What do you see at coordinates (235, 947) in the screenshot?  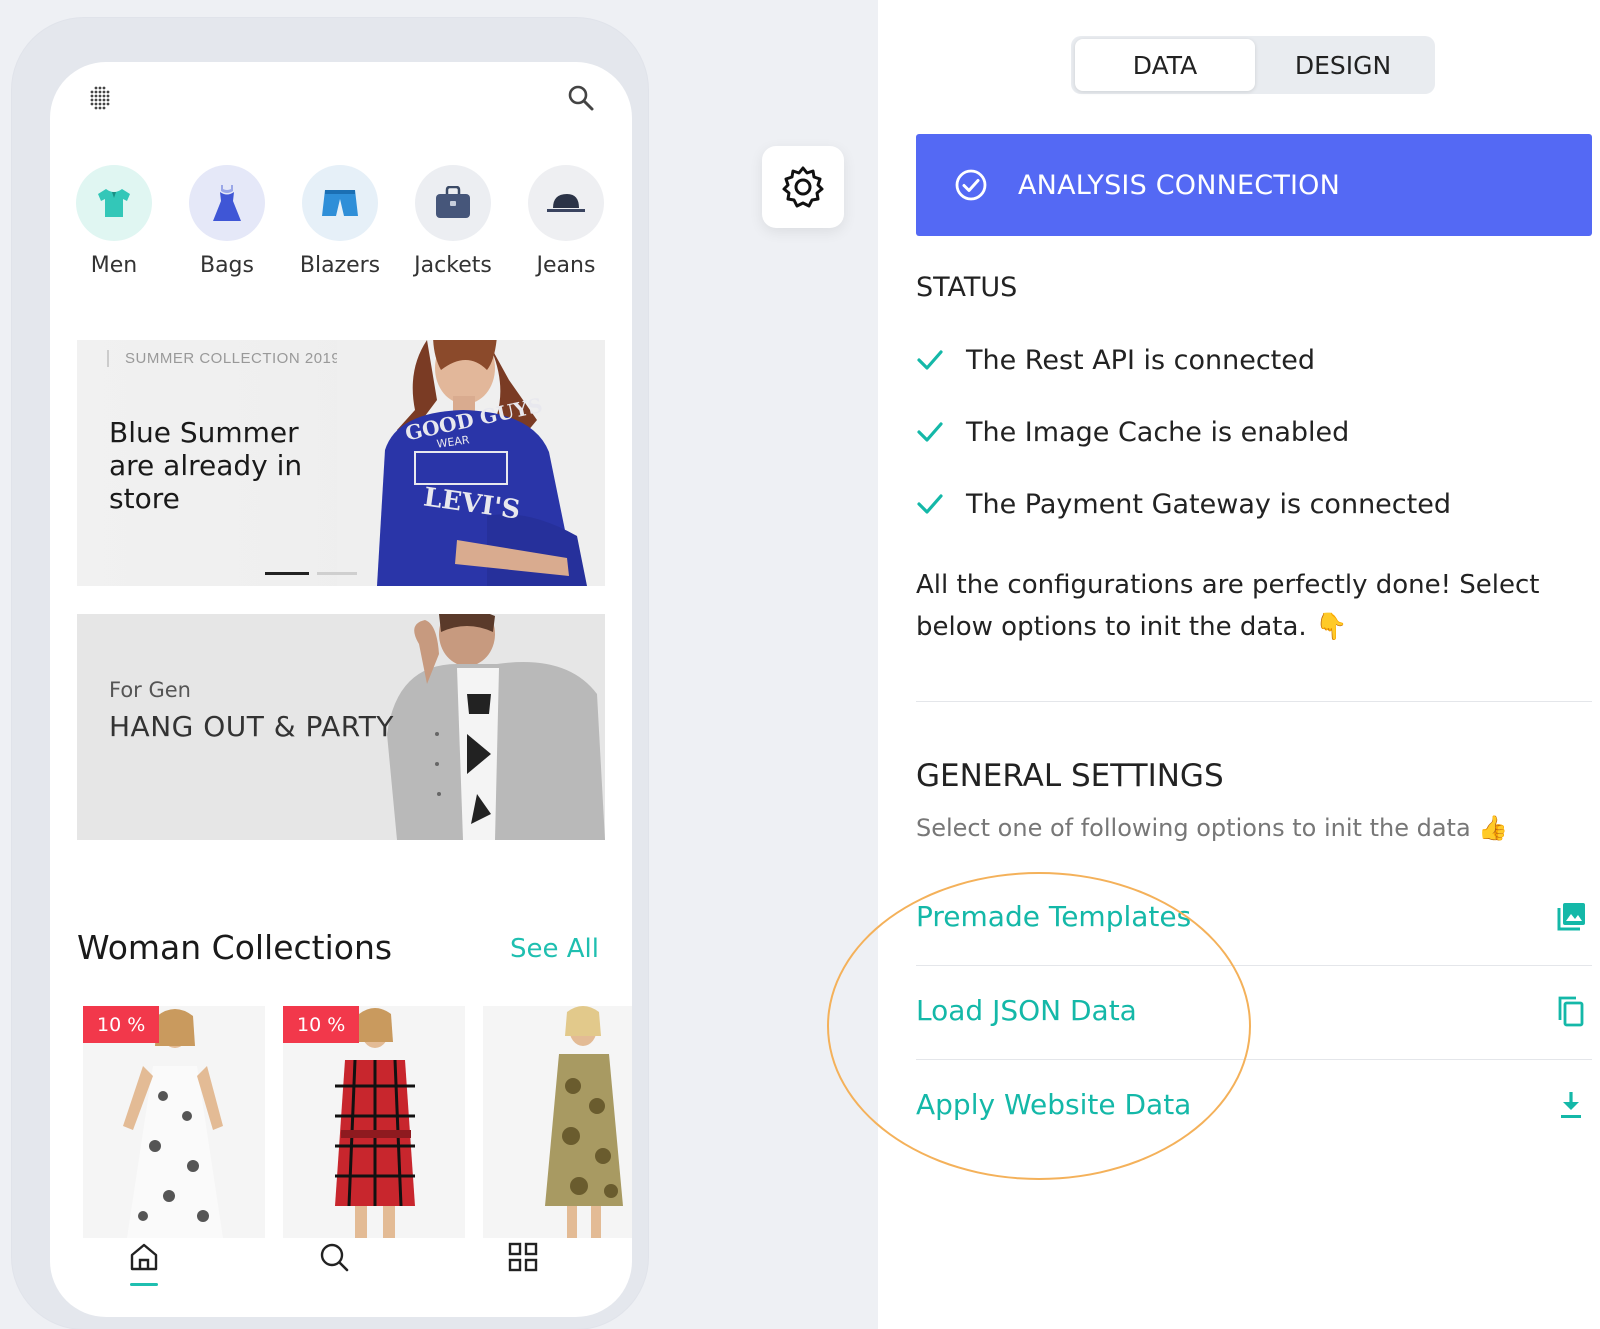 I see `section-title: Woman Collections` at bounding box center [235, 947].